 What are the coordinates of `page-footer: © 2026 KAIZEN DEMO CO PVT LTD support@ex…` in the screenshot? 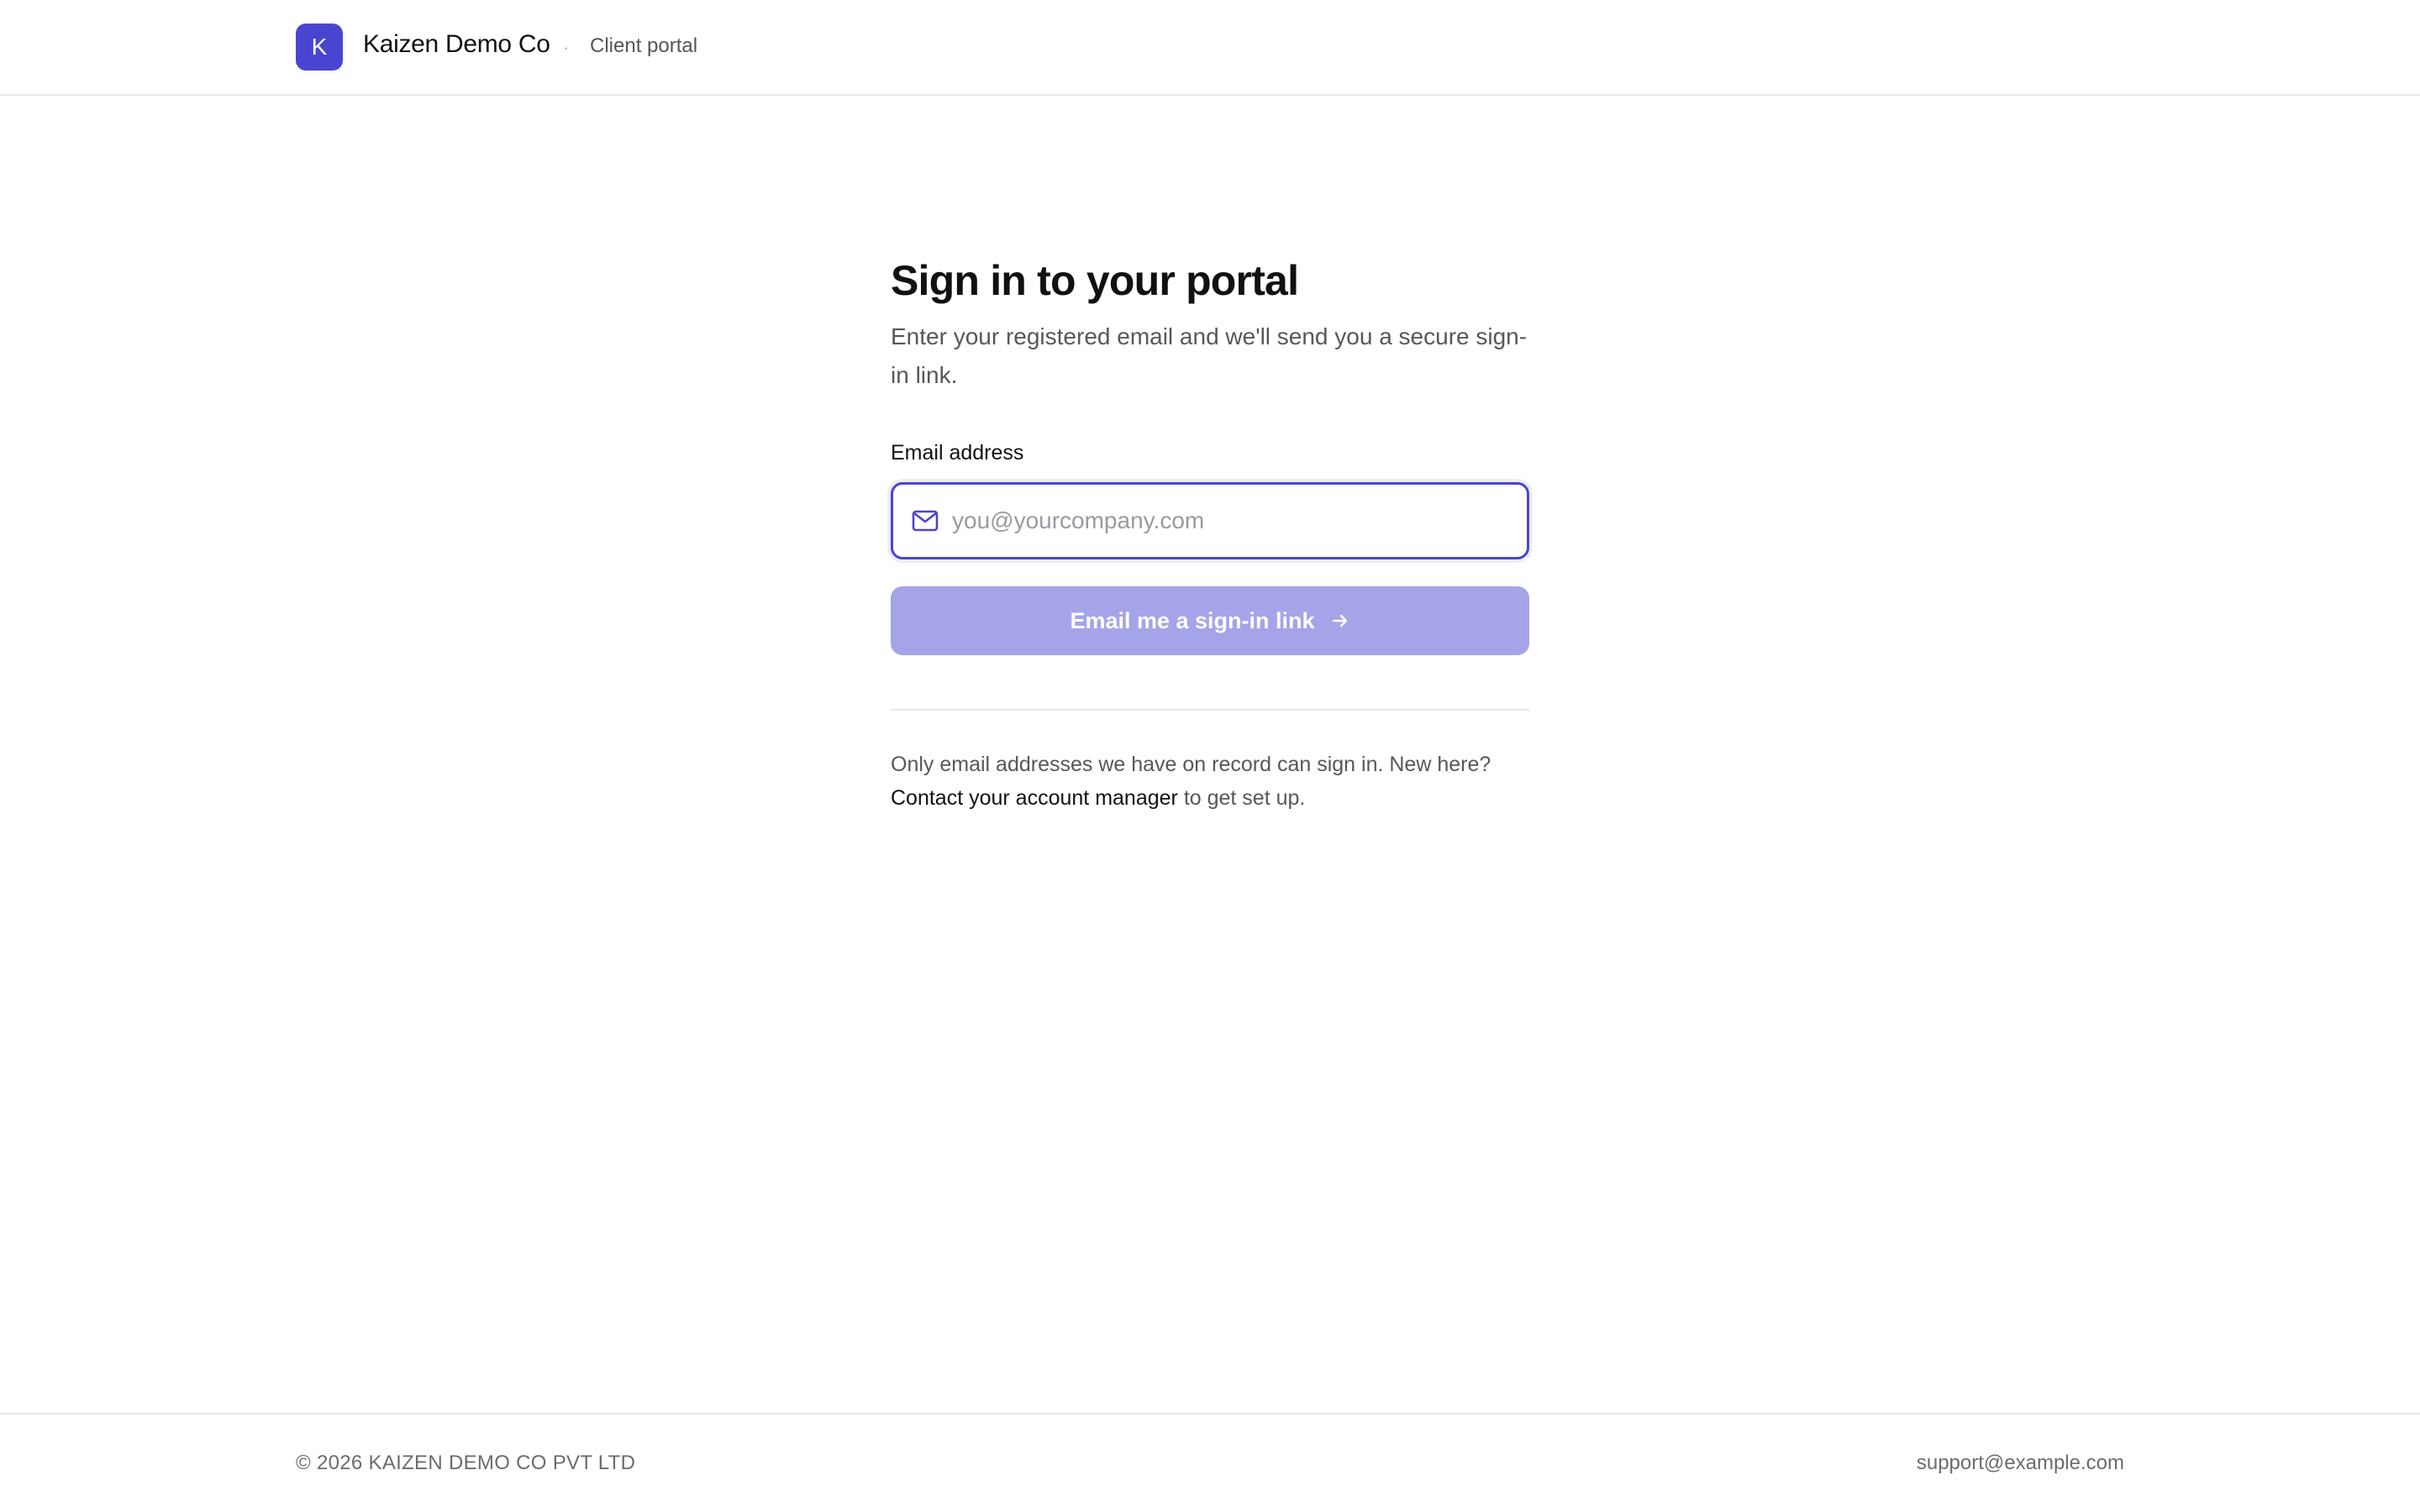 It's located at (1210, 1462).